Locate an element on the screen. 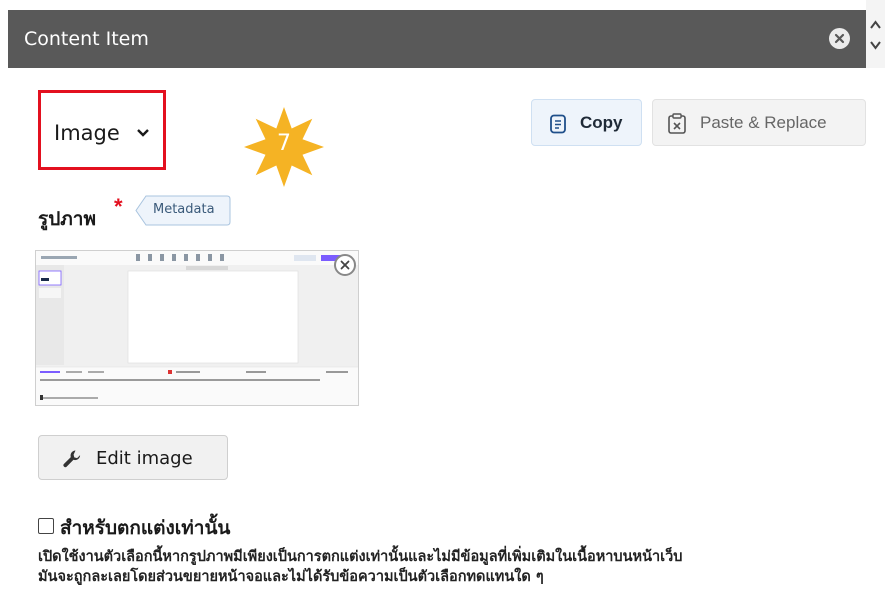 The width and height of the screenshot is (885, 602). paste-replace-button: Paste & Replace is located at coordinates (759, 122).